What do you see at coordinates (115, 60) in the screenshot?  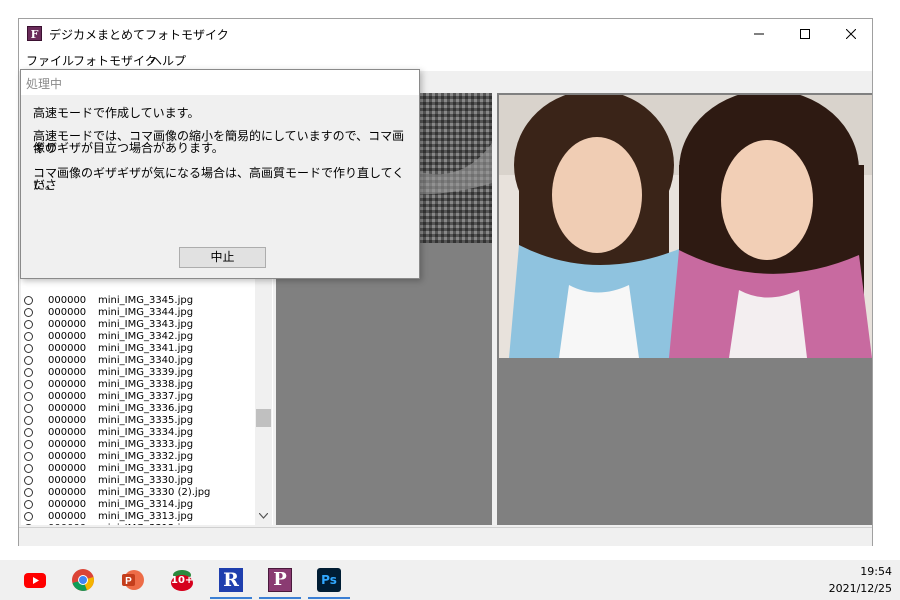 I see `menu-photomosaic: フォトモザイク` at bounding box center [115, 60].